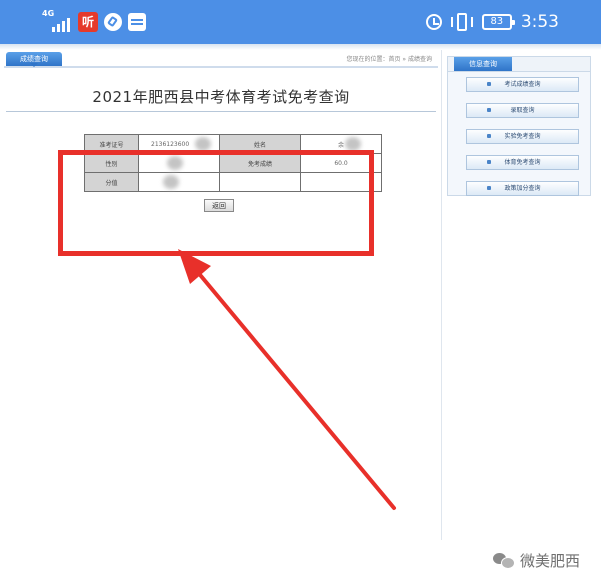  I want to click on alarm-icon, so click(433, 22).